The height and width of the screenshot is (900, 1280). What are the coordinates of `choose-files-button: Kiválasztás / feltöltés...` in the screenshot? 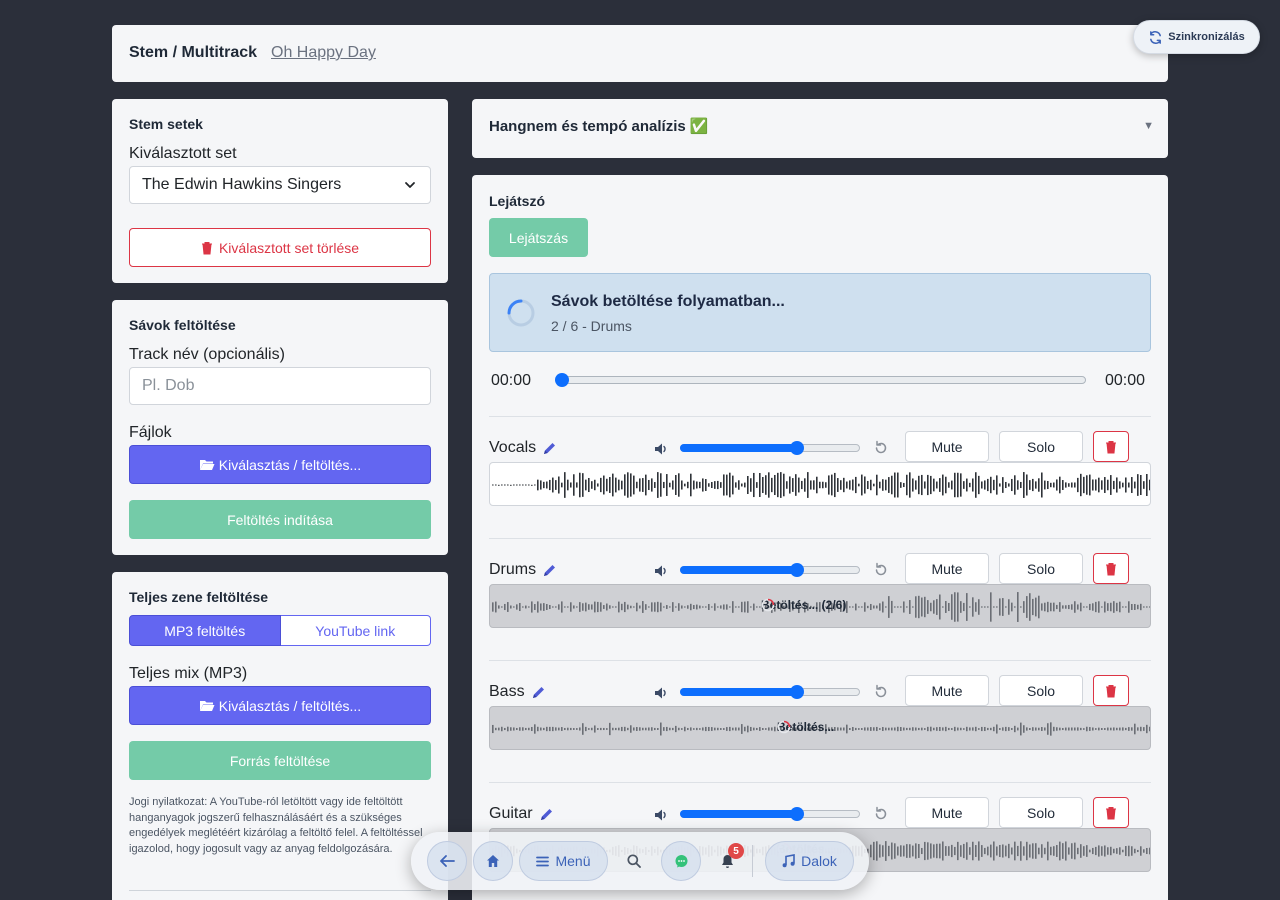 It's located at (280, 464).